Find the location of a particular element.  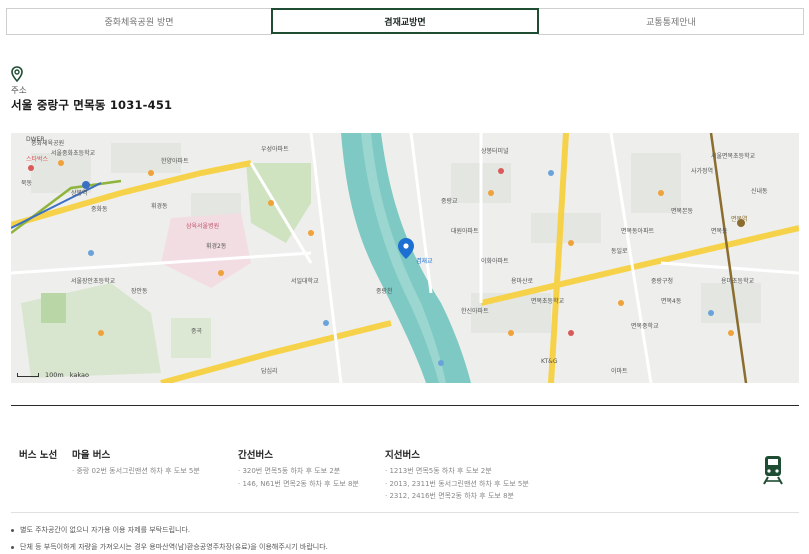

note-text: 별도 주차공간이 없으니 자가용 이용 자제를 부탁드립니다. is located at coordinates (105, 530).